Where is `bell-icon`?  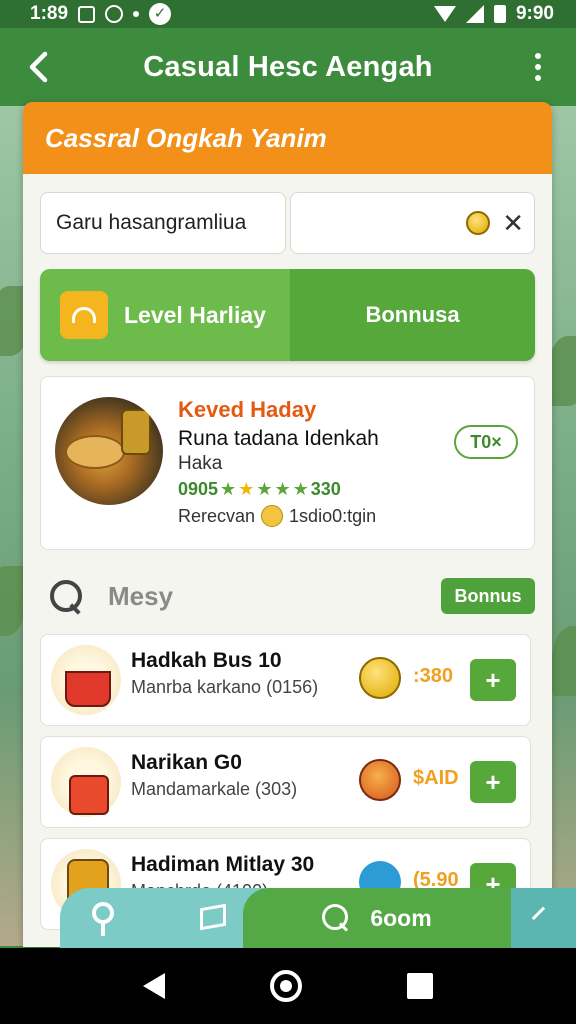
bell-icon is located at coordinates (380, 678).